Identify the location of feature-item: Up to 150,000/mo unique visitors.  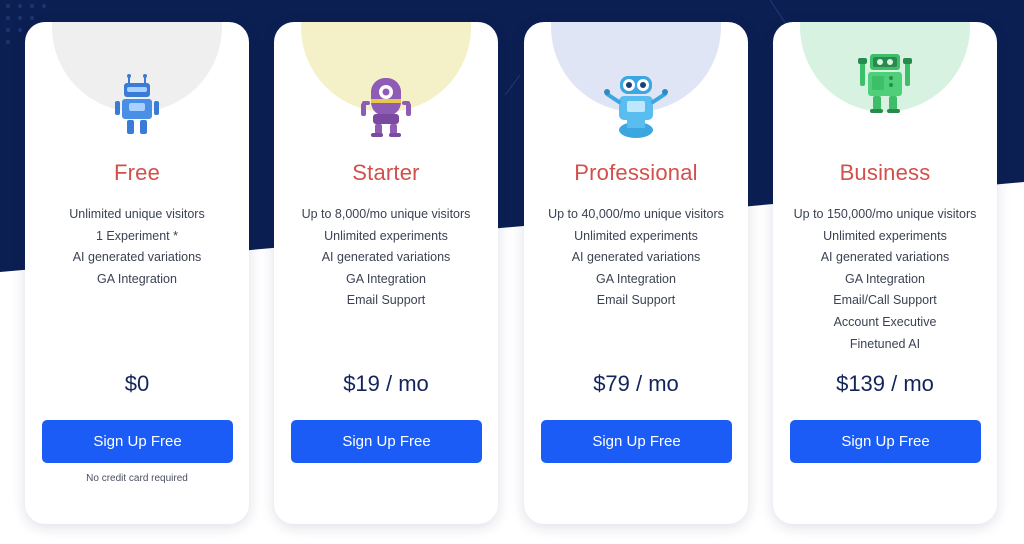
(885, 214).